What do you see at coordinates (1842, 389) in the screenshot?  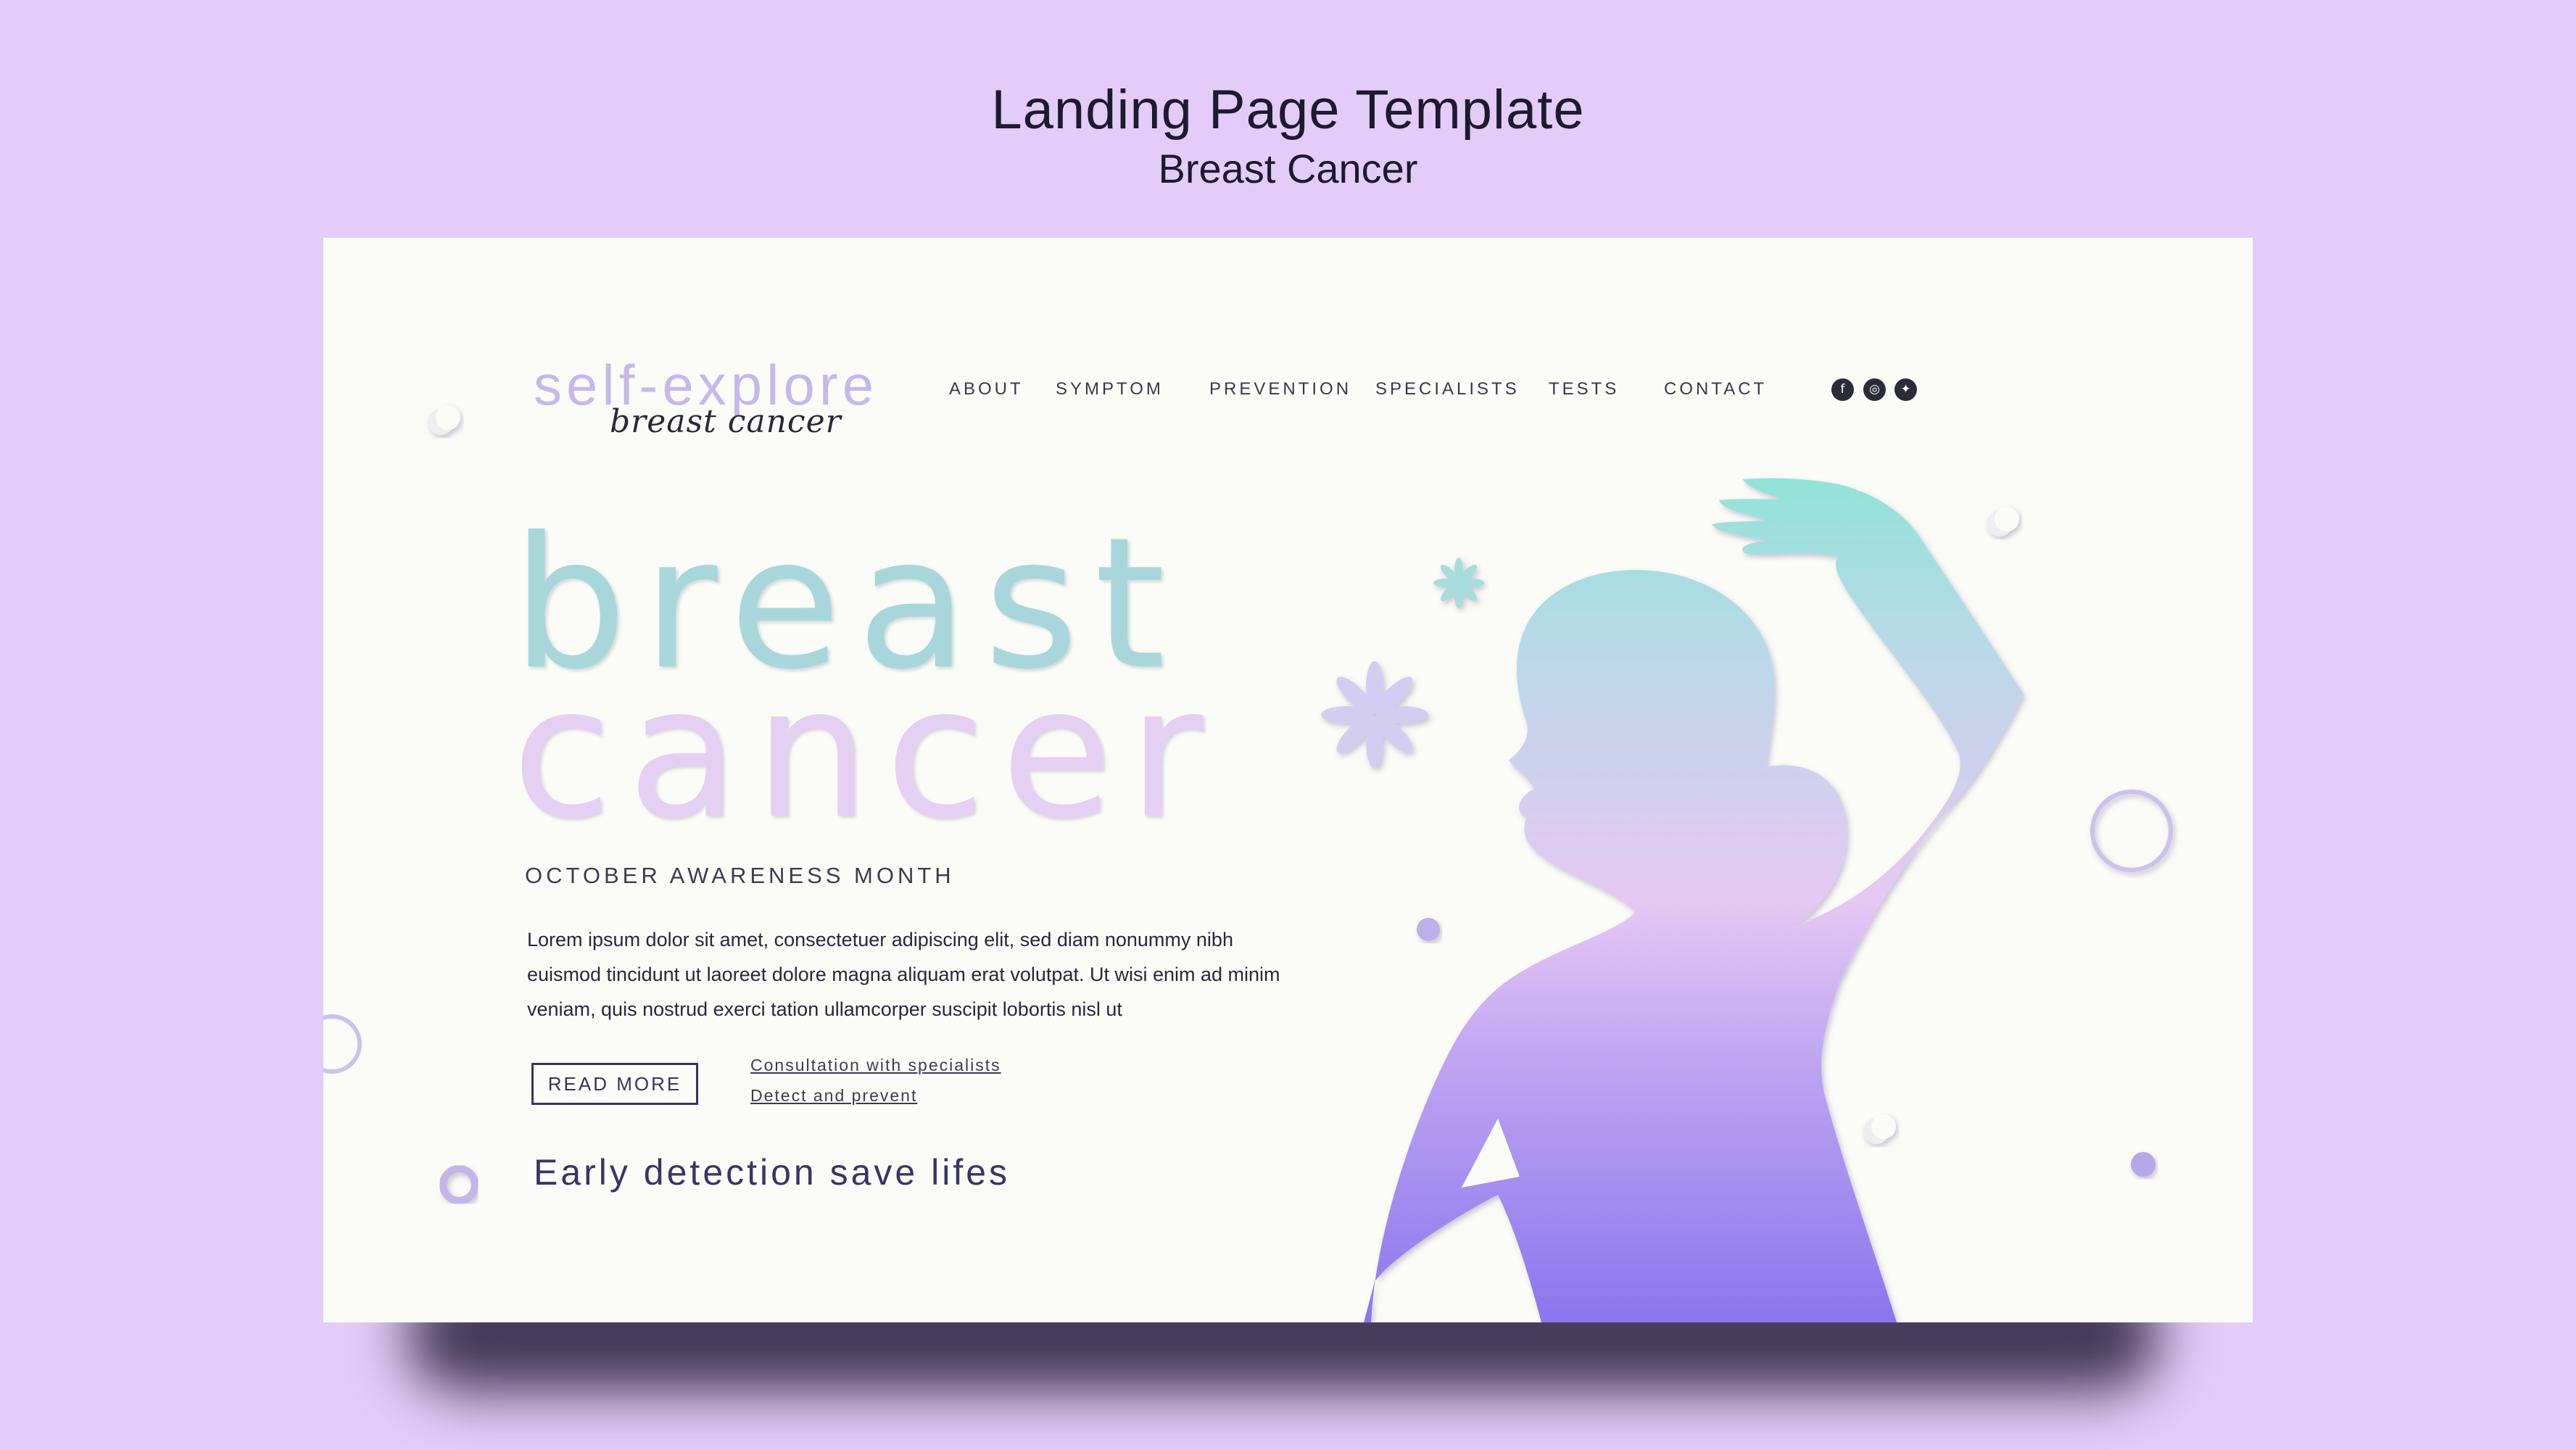 I see `facebook-icon: f` at bounding box center [1842, 389].